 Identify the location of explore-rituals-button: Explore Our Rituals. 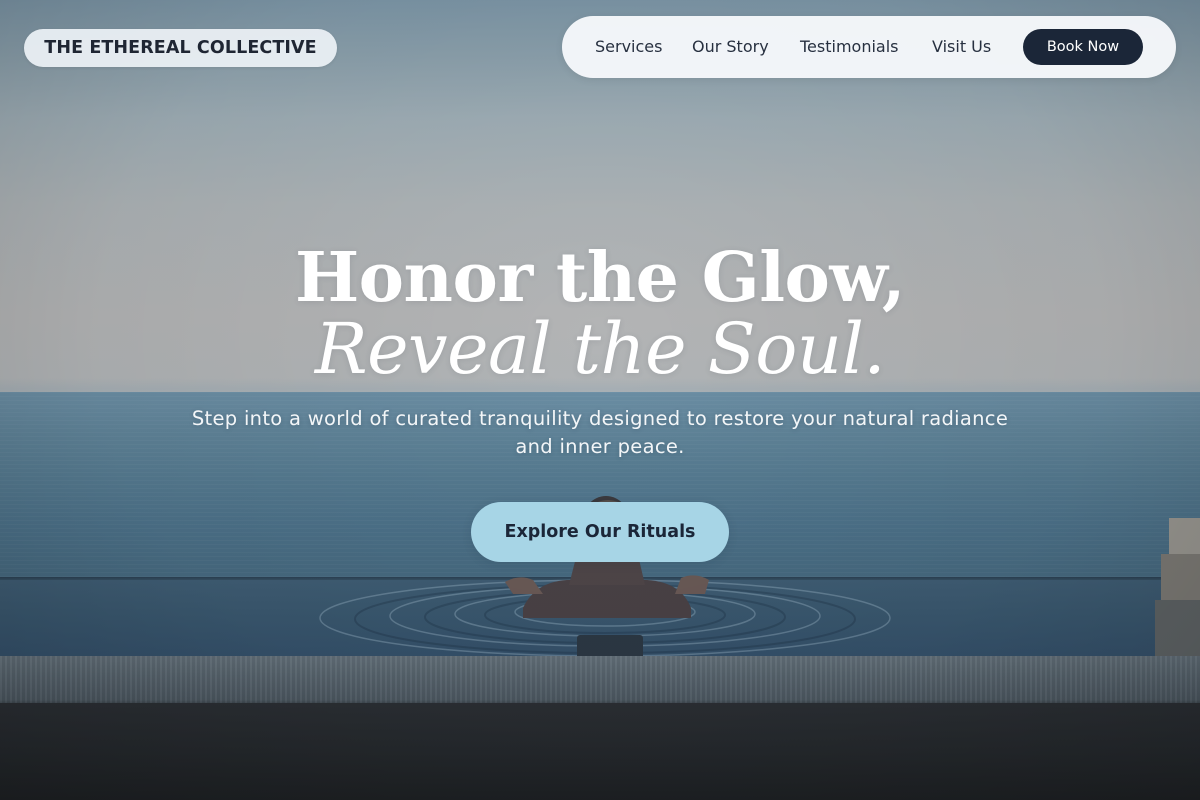
(600, 532).